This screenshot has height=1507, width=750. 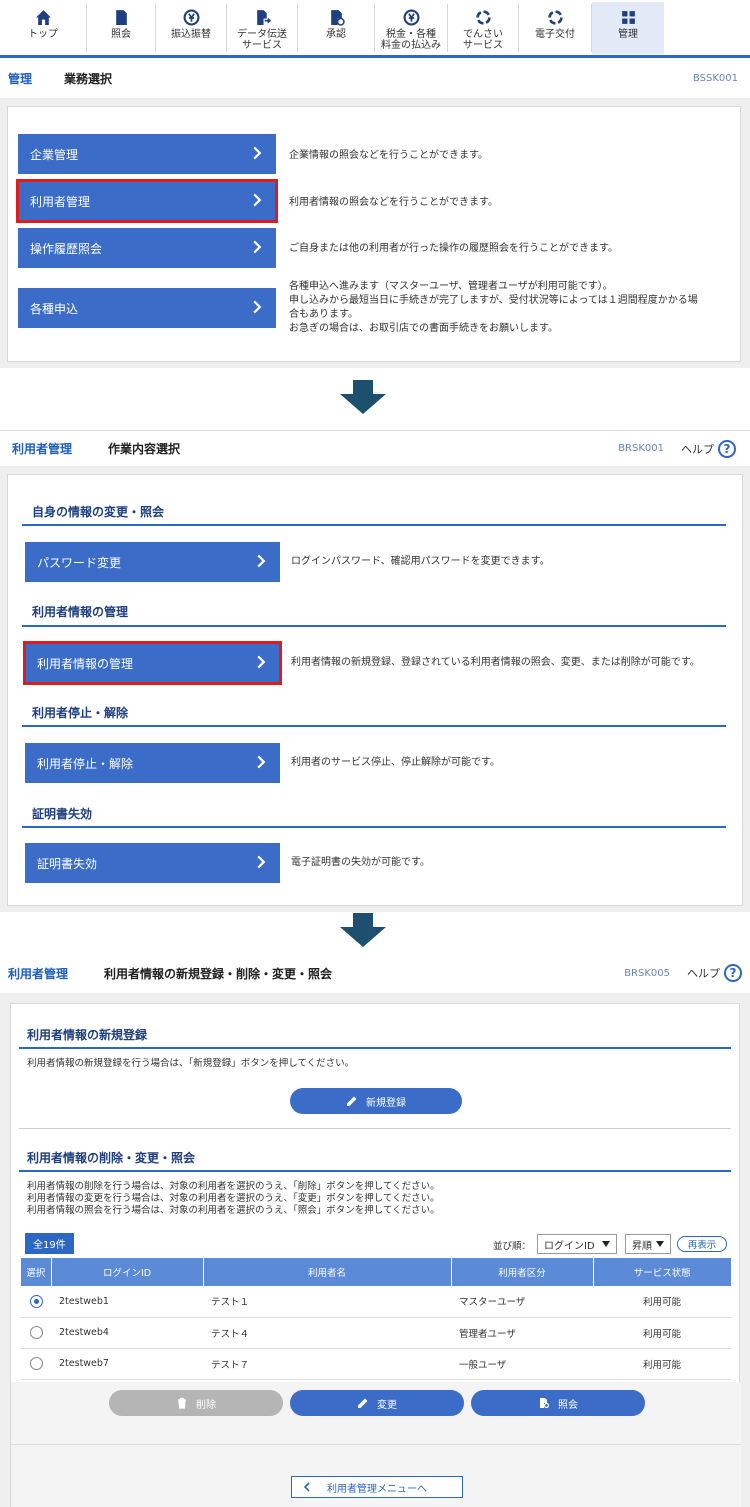 What do you see at coordinates (191, 17) in the screenshot?
I see `yen-transfer-icon` at bounding box center [191, 17].